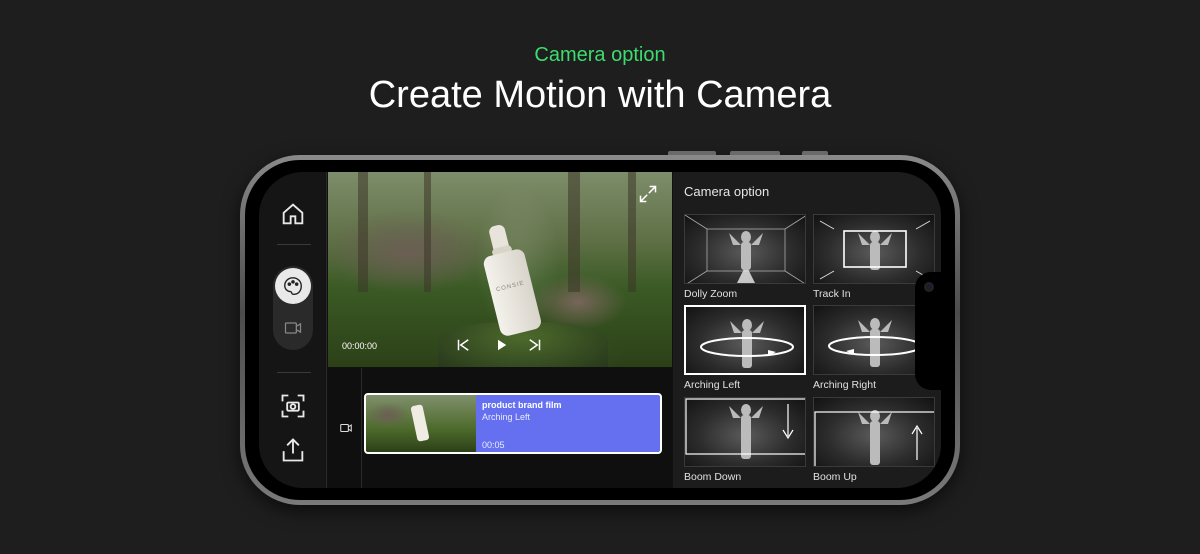 The height and width of the screenshot is (554, 1200). What do you see at coordinates (293, 406) in the screenshot?
I see `screenshot-icon` at bounding box center [293, 406].